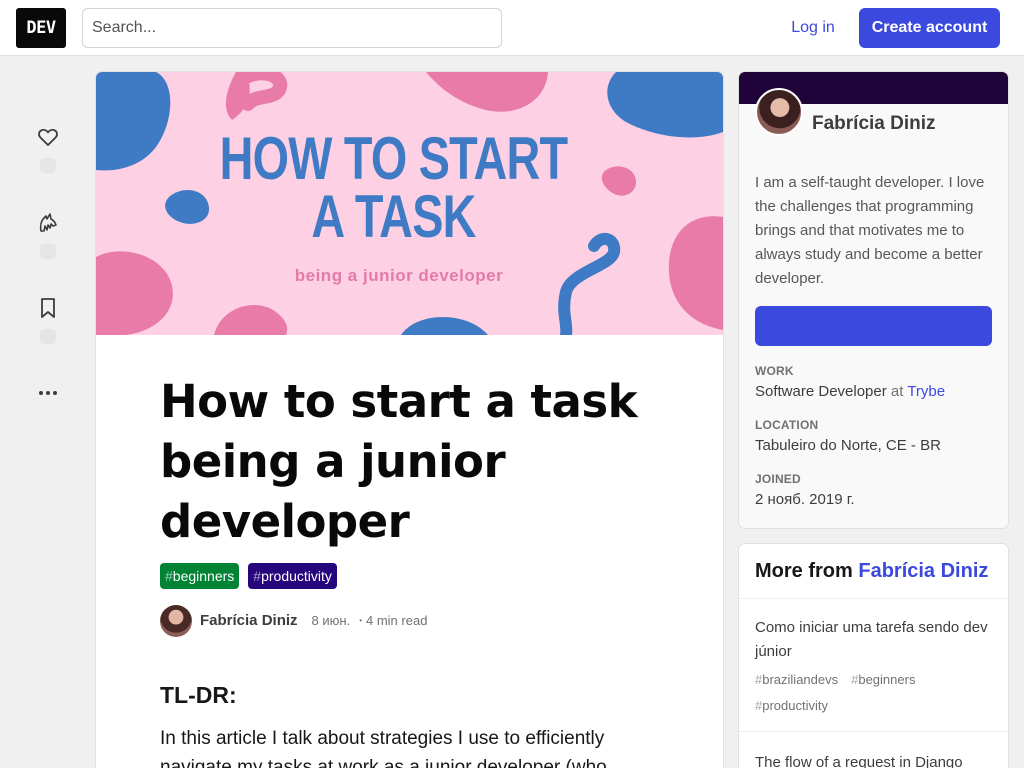 The width and height of the screenshot is (1024, 768). I want to click on work-role: Software Developer, so click(821, 391).